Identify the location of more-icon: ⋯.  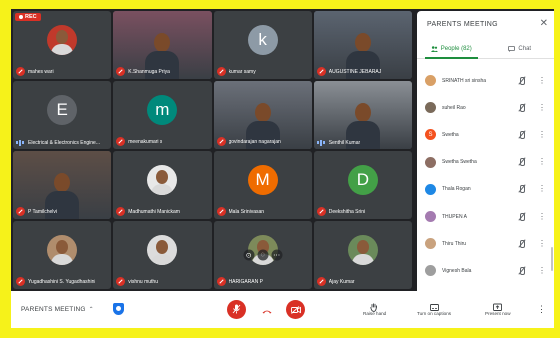
(277, 255).